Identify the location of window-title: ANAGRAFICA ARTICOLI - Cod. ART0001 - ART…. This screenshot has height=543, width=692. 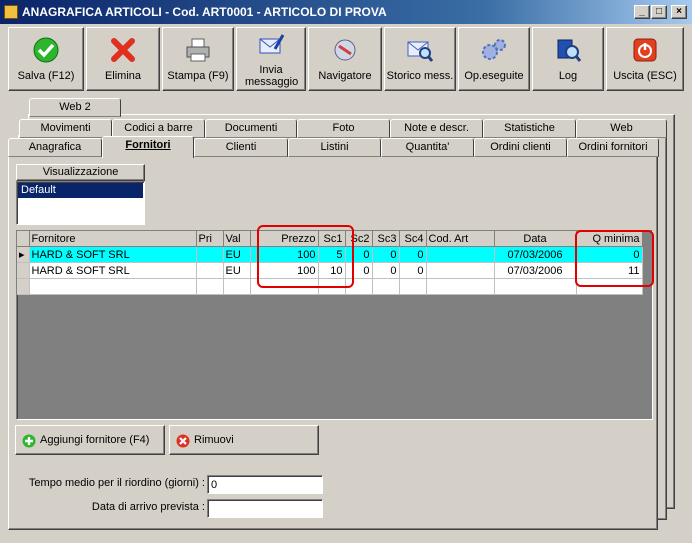
(204, 12).